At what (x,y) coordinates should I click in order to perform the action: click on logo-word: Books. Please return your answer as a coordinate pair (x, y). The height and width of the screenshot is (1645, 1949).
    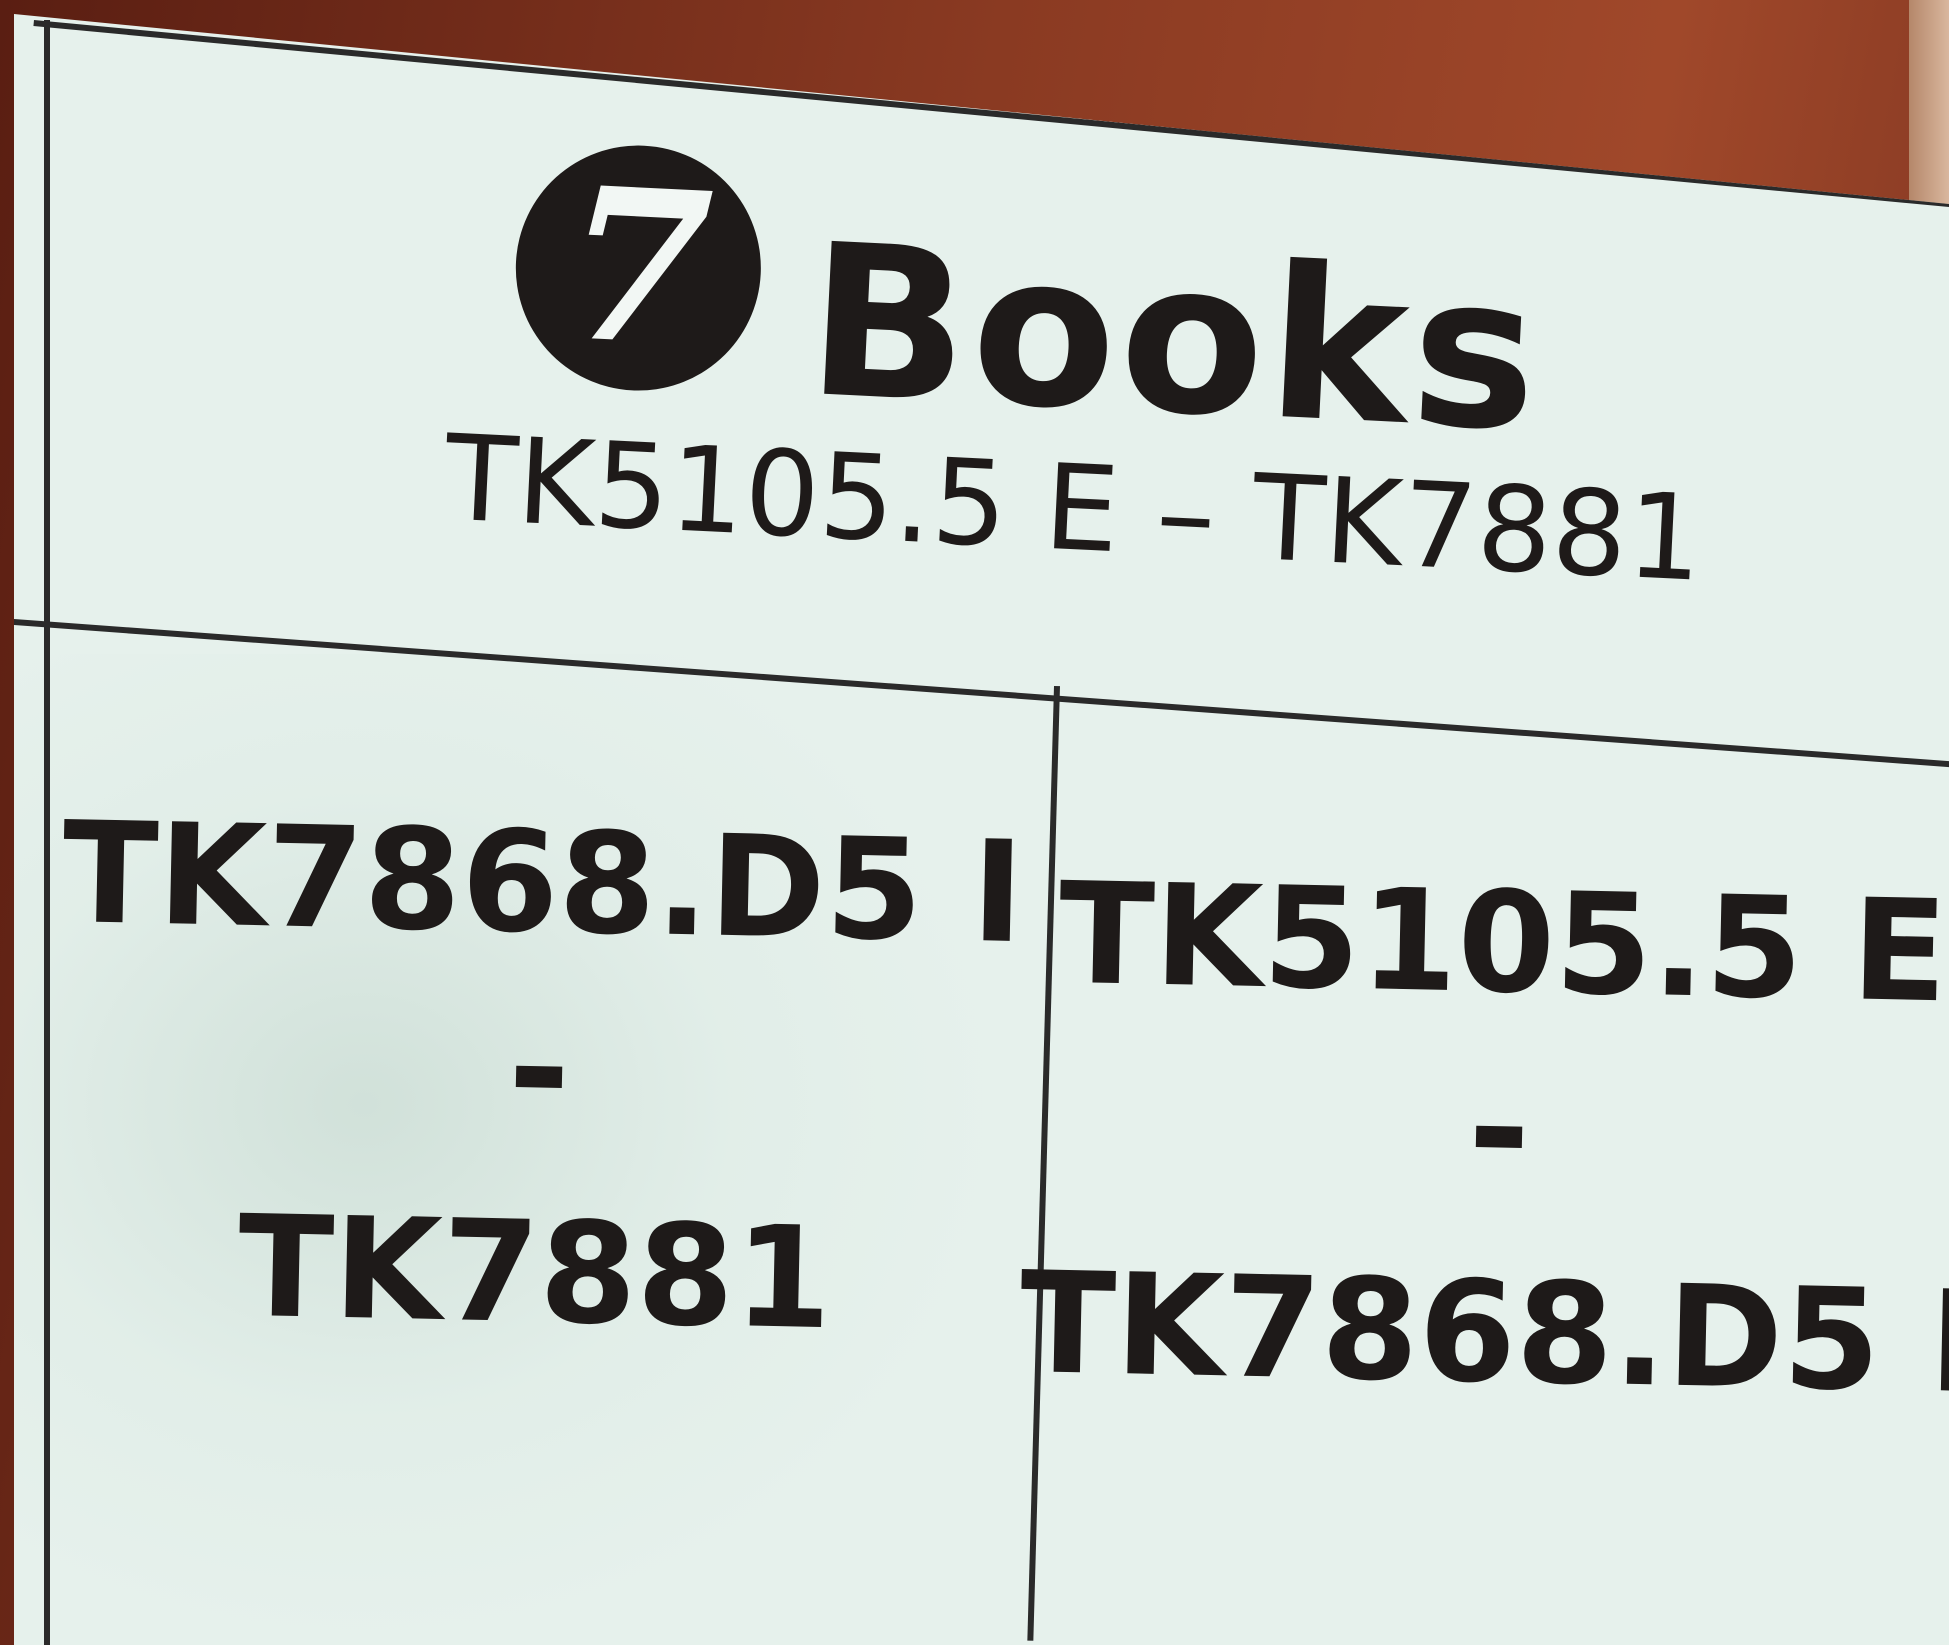
    Looking at the image, I should click on (1174, 338).